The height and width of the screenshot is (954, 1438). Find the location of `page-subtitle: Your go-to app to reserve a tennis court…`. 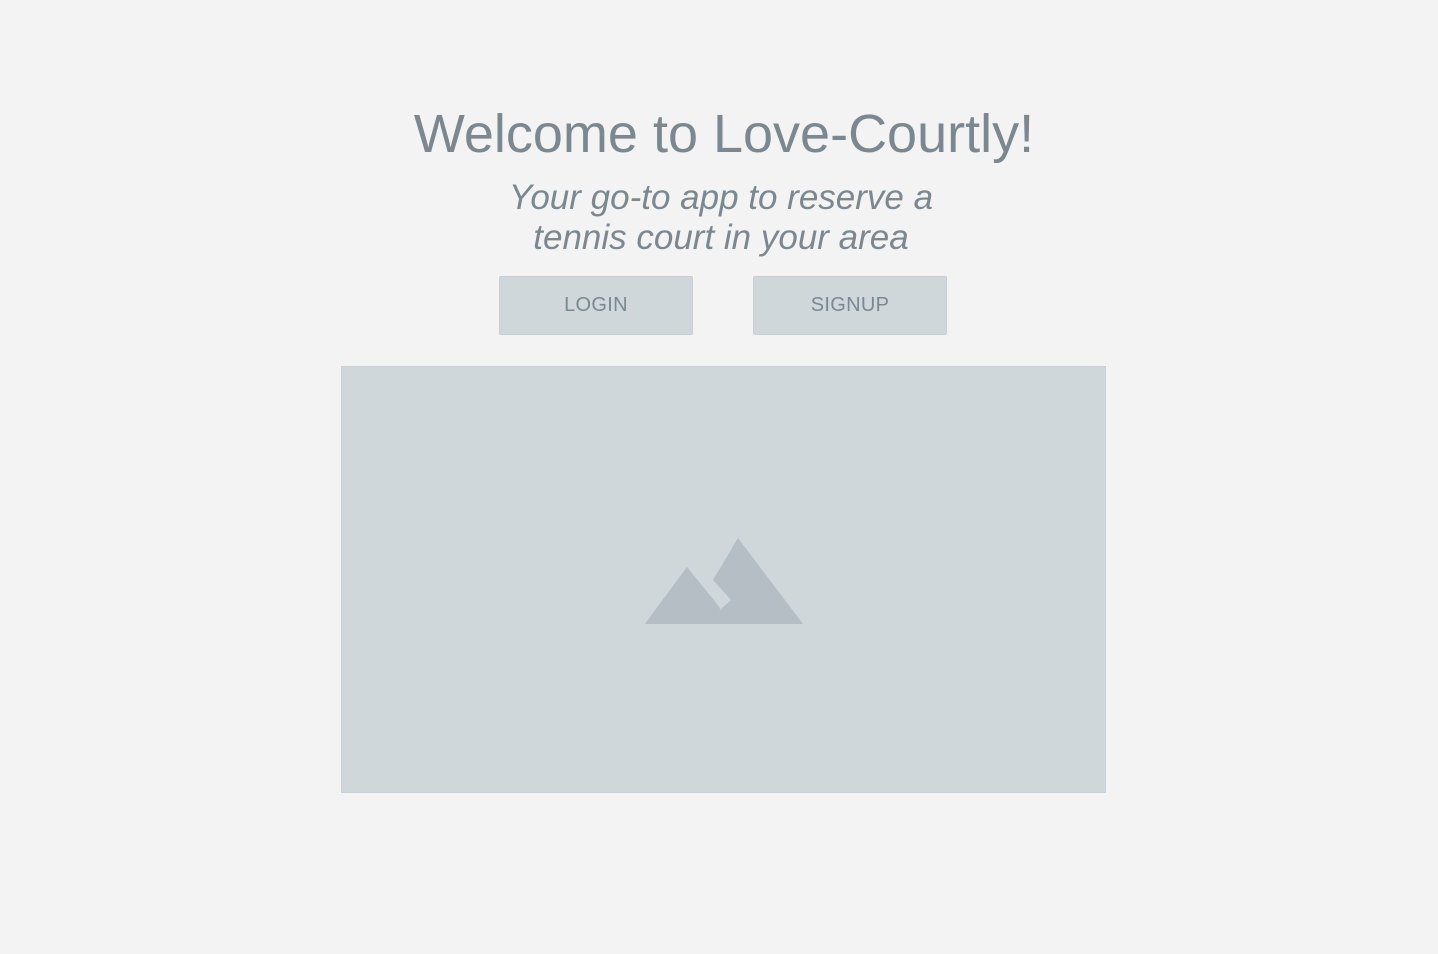

page-subtitle: Your go-to app to reserve a tennis court… is located at coordinates (719, 218).